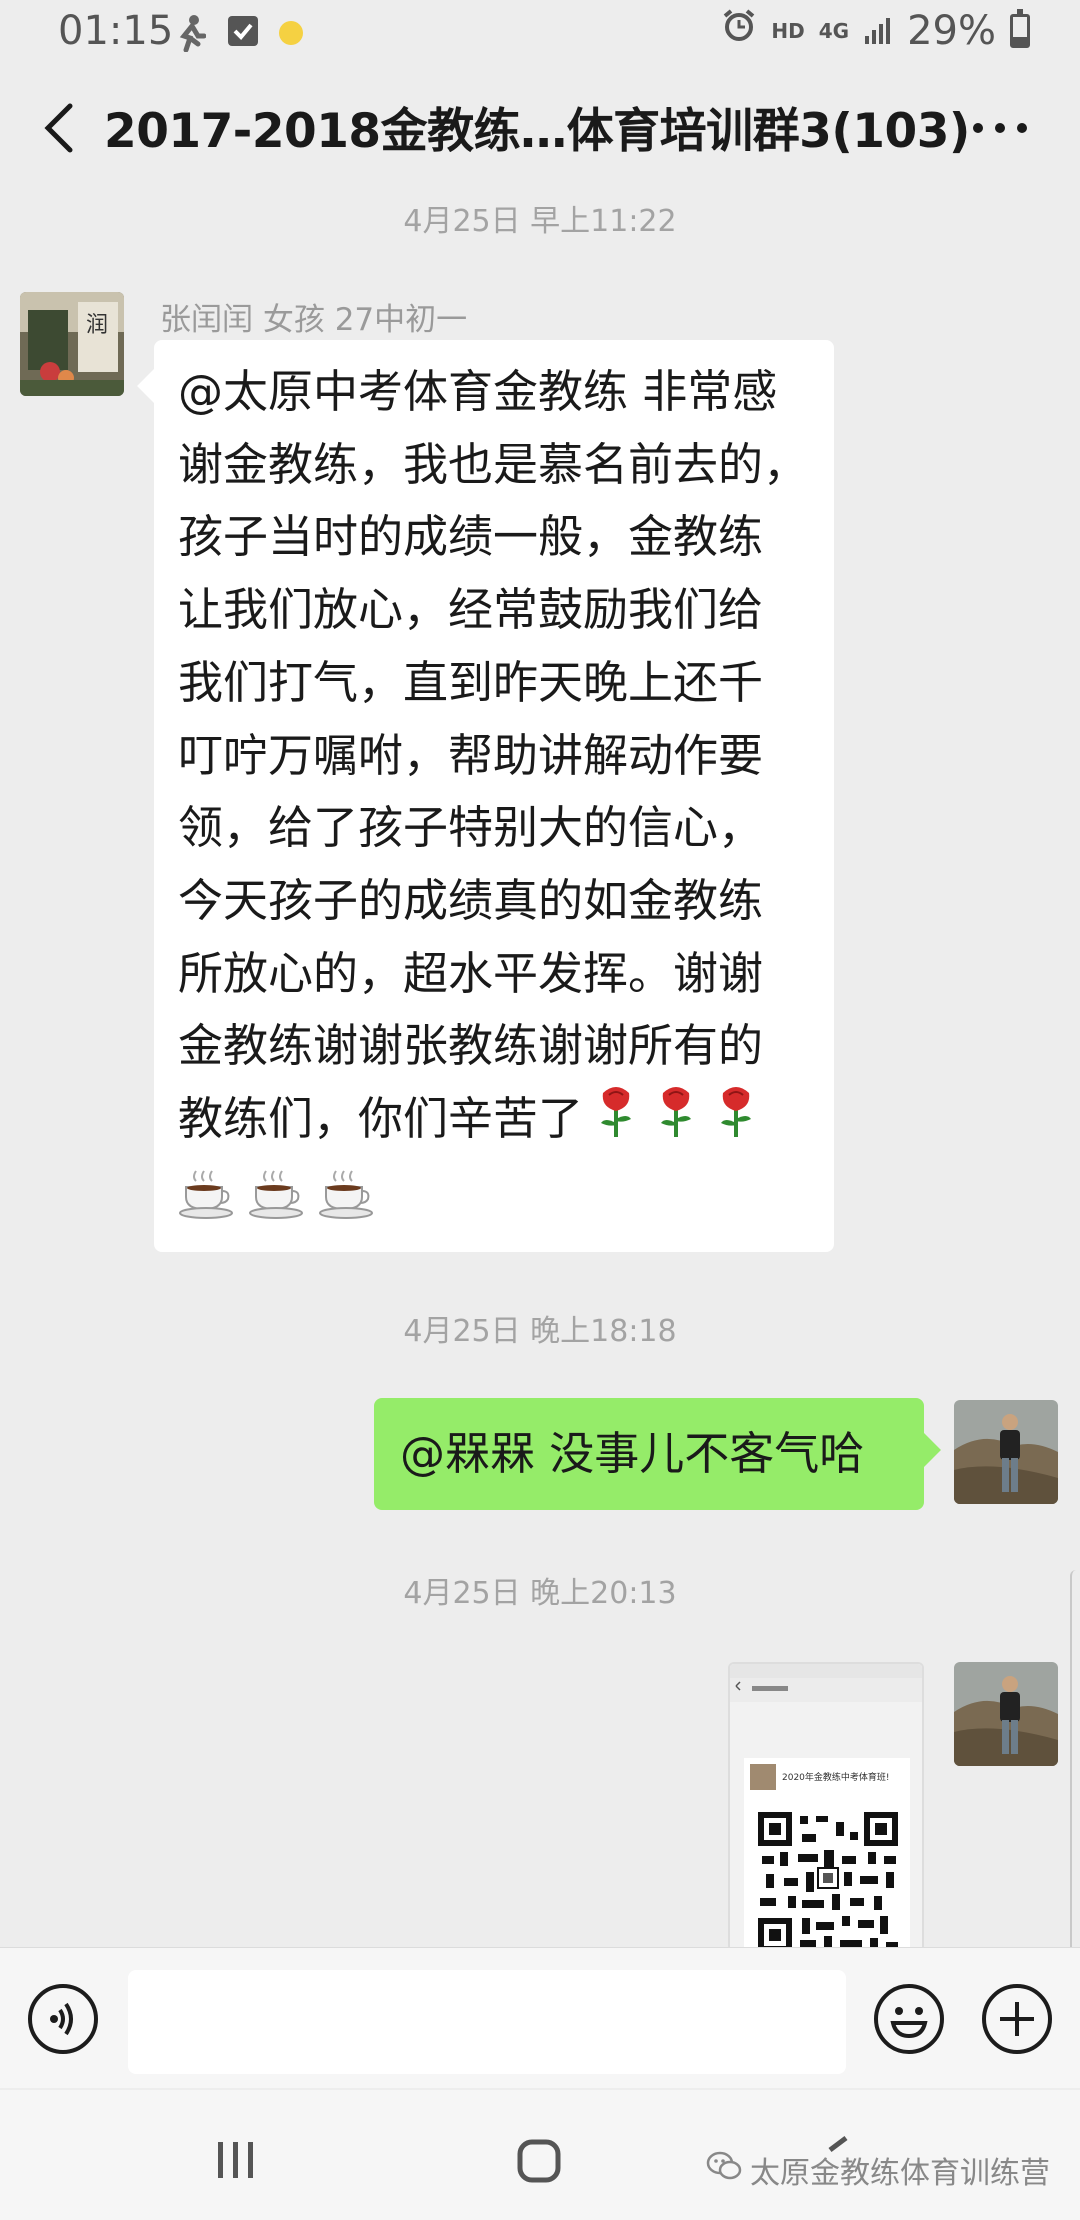  I want to click on svg-text: 润, so click(97, 325).